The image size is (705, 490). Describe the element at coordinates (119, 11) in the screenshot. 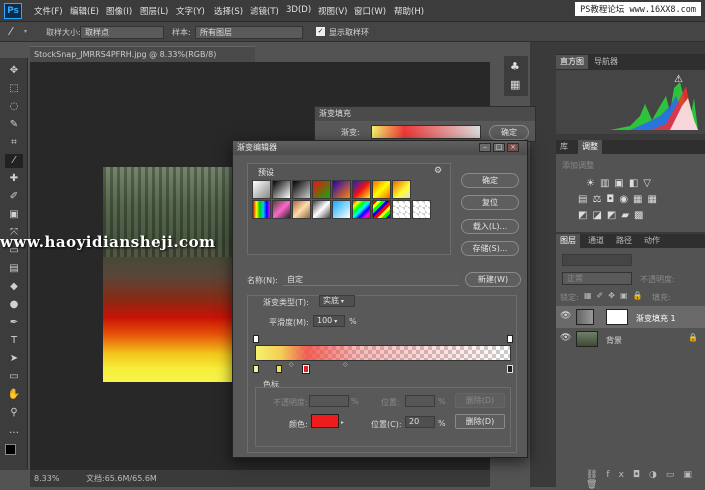

I see `menu-image: 图像(I)` at that location.